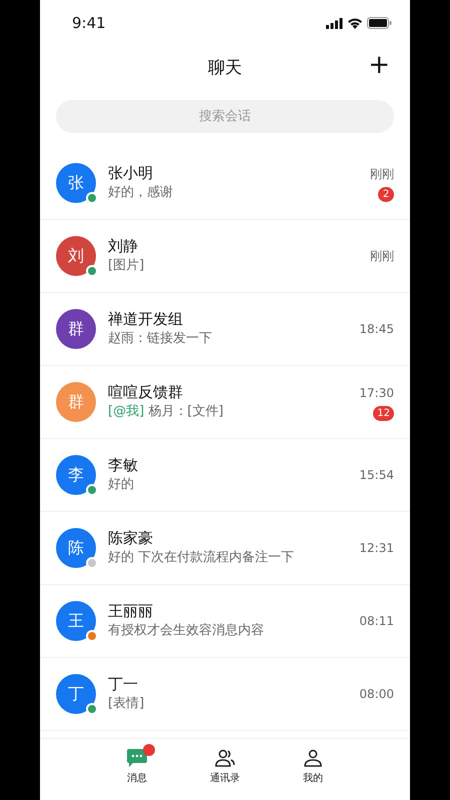  I want to click on chat-row: 群 禅道开发组 赵雨：链接发一下 18:45, so click(225, 329).